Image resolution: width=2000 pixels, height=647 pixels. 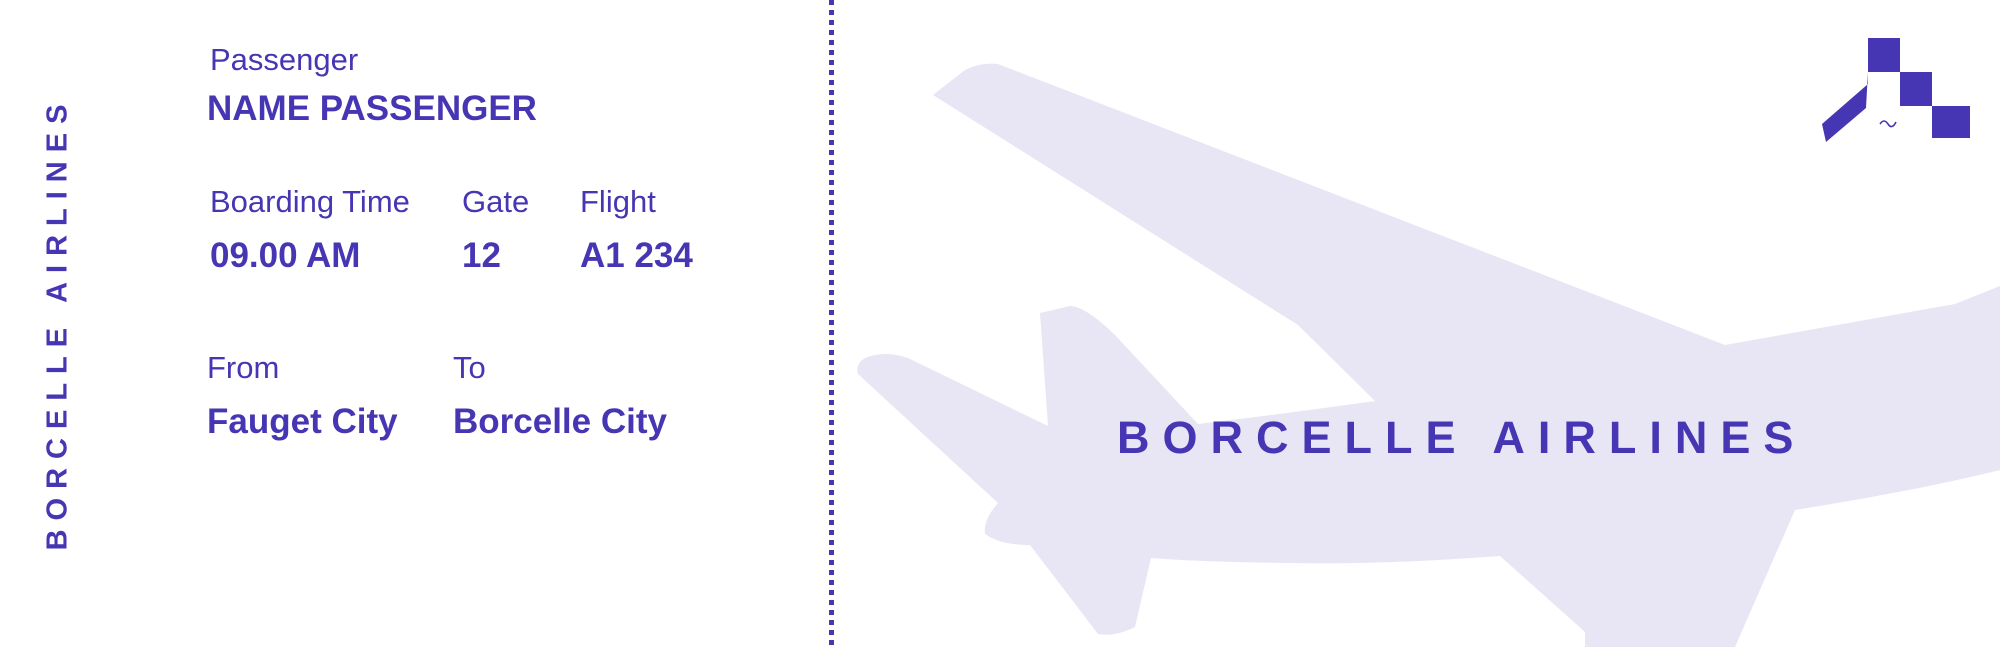 I want to click on flight-value: A1 234, so click(x=636, y=255).